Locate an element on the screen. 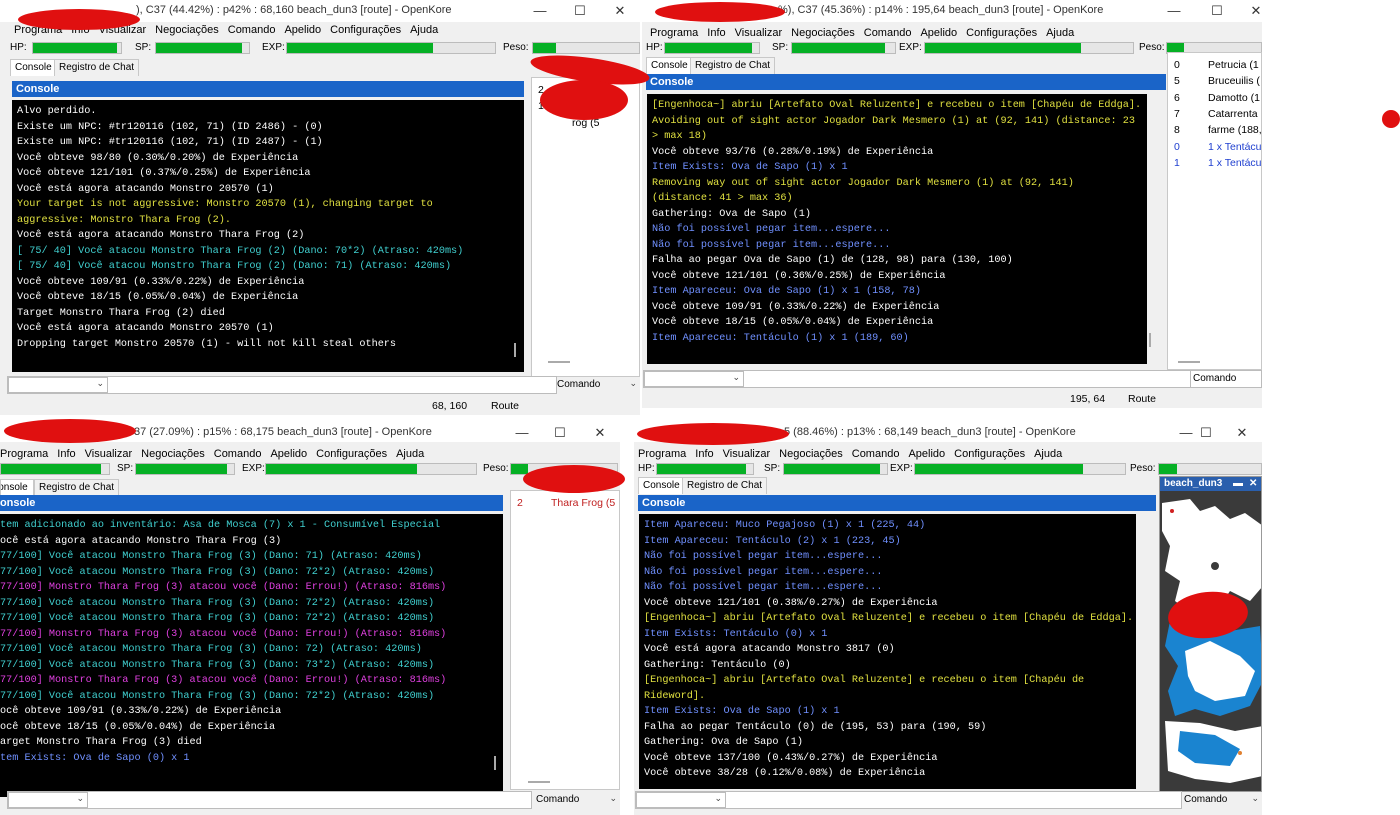 This screenshot has height=815, width=1400. sp-fill is located at coordinates (199, 48).